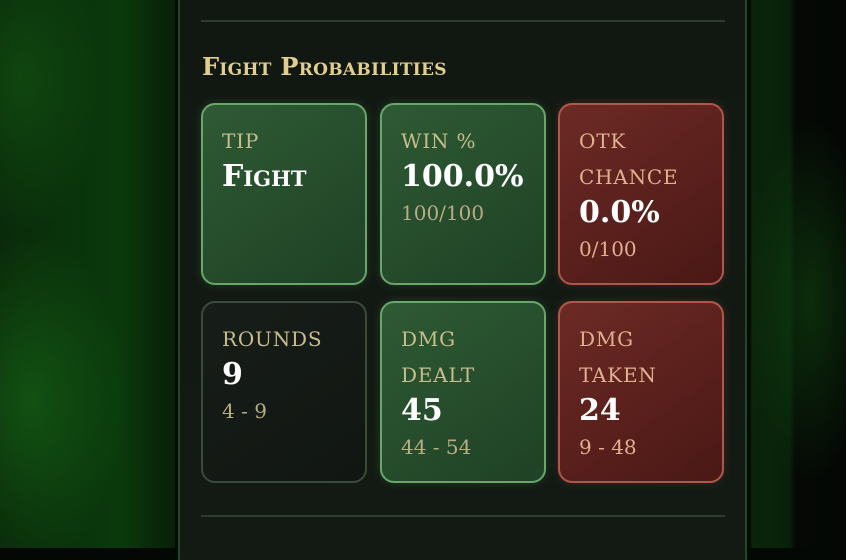 The image size is (846, 560). What do you see at coordinates (244, 411) in the screenshot?
I see `rounds-range: 4 - 9` at bounding box center [244, 411].